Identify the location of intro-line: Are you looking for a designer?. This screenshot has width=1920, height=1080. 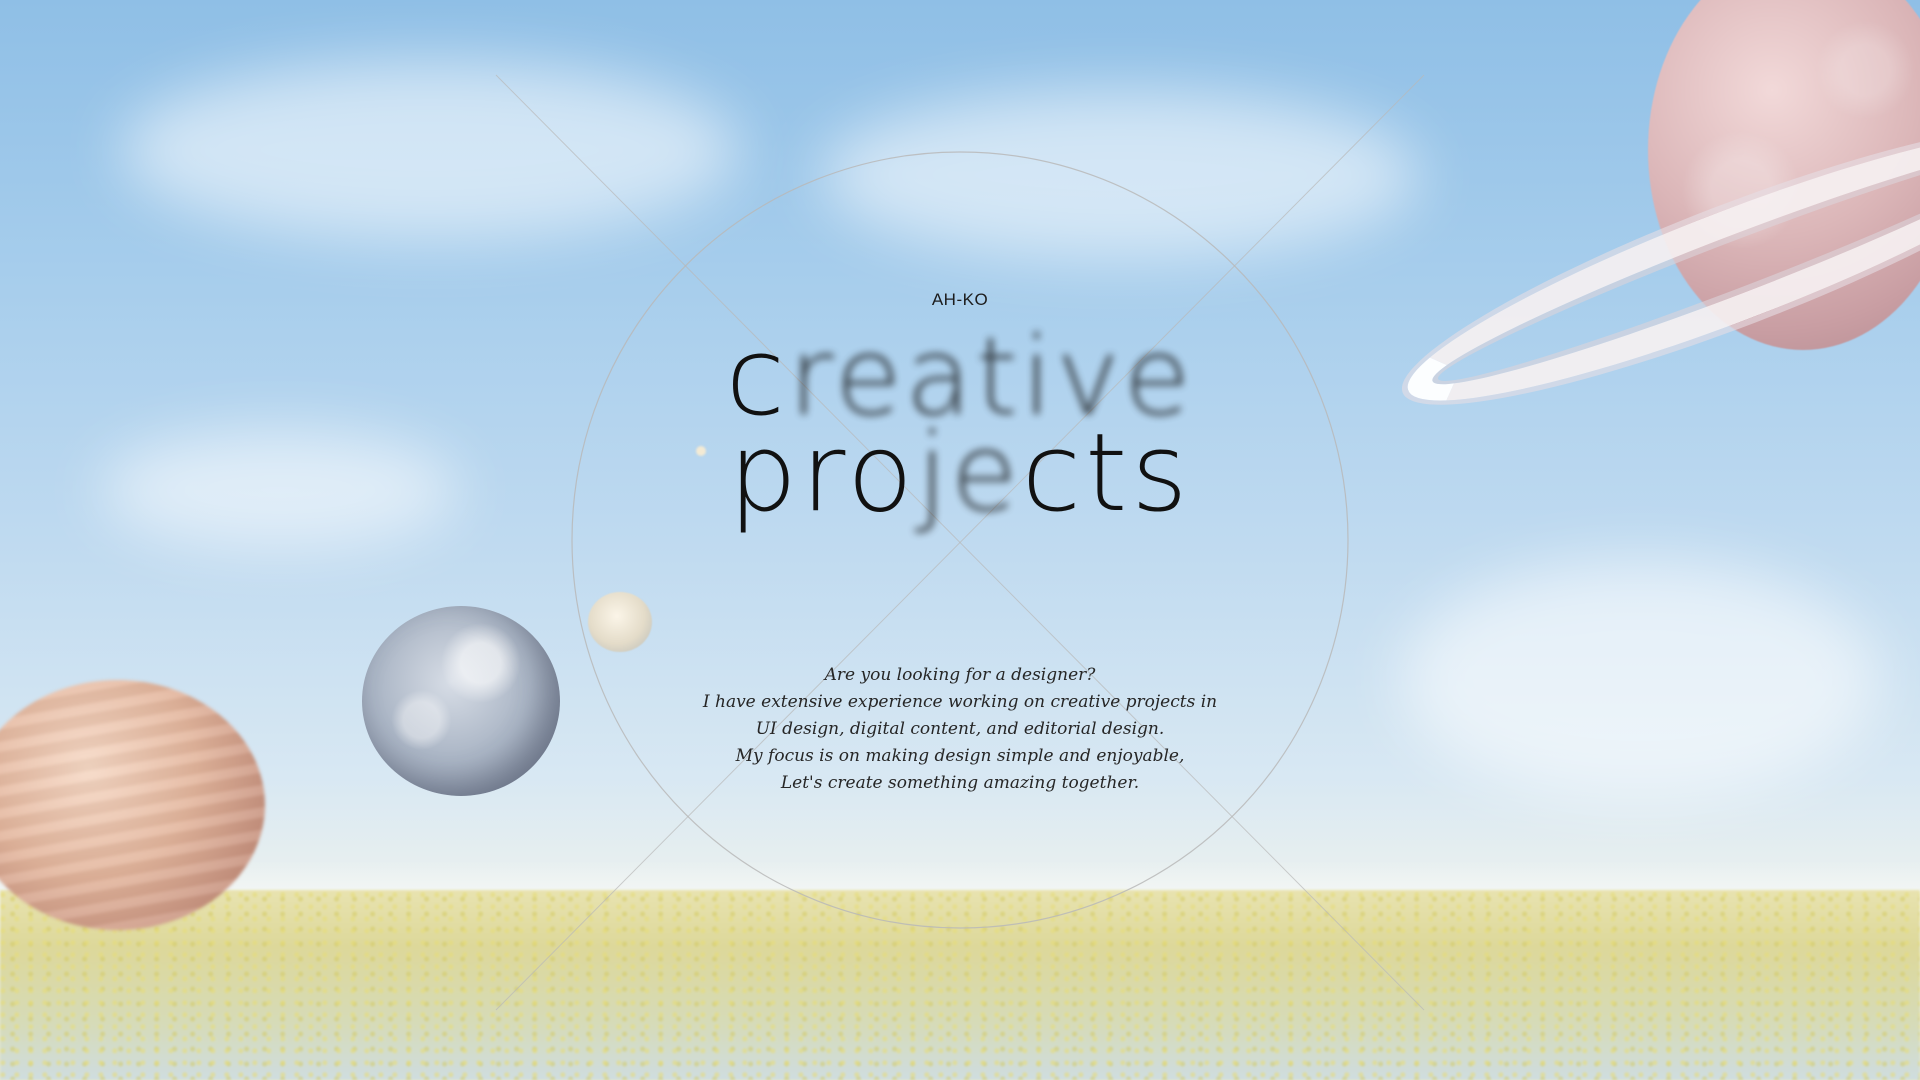
(960, 675).